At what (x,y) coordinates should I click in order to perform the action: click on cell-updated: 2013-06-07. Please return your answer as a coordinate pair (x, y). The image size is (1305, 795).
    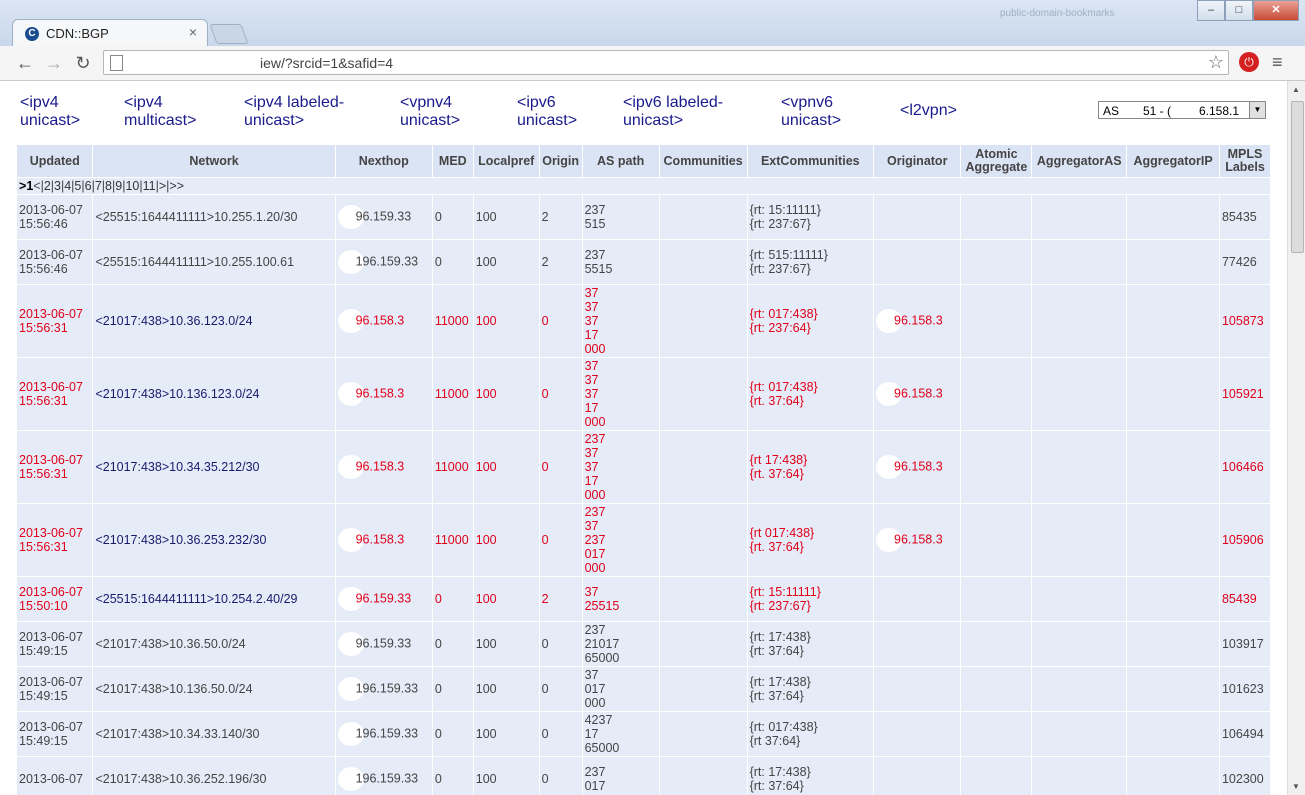
    Looking at the image, I should click on (54, 775).